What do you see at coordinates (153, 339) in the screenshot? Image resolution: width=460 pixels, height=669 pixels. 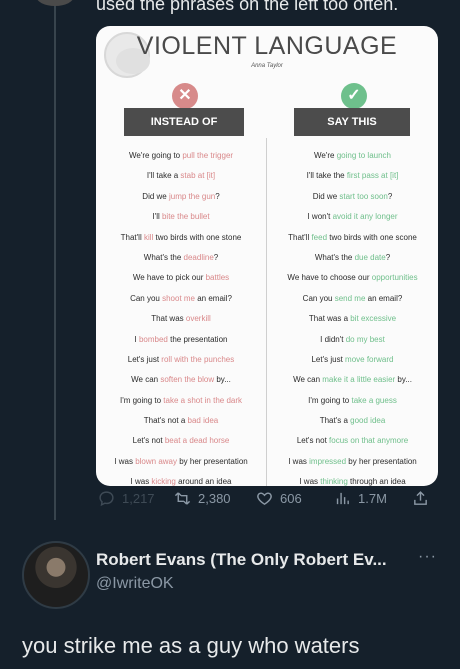 I see `highlighted-phrase: bombed` at bounding box center [153, 339].